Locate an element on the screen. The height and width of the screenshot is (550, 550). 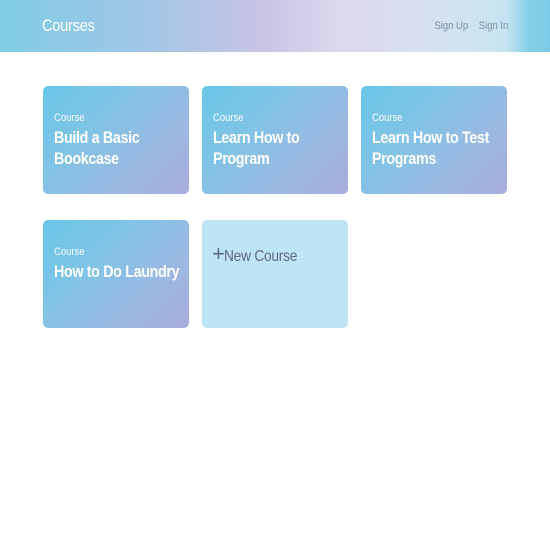
page-title: Courses is located at coordinates (68, 25).